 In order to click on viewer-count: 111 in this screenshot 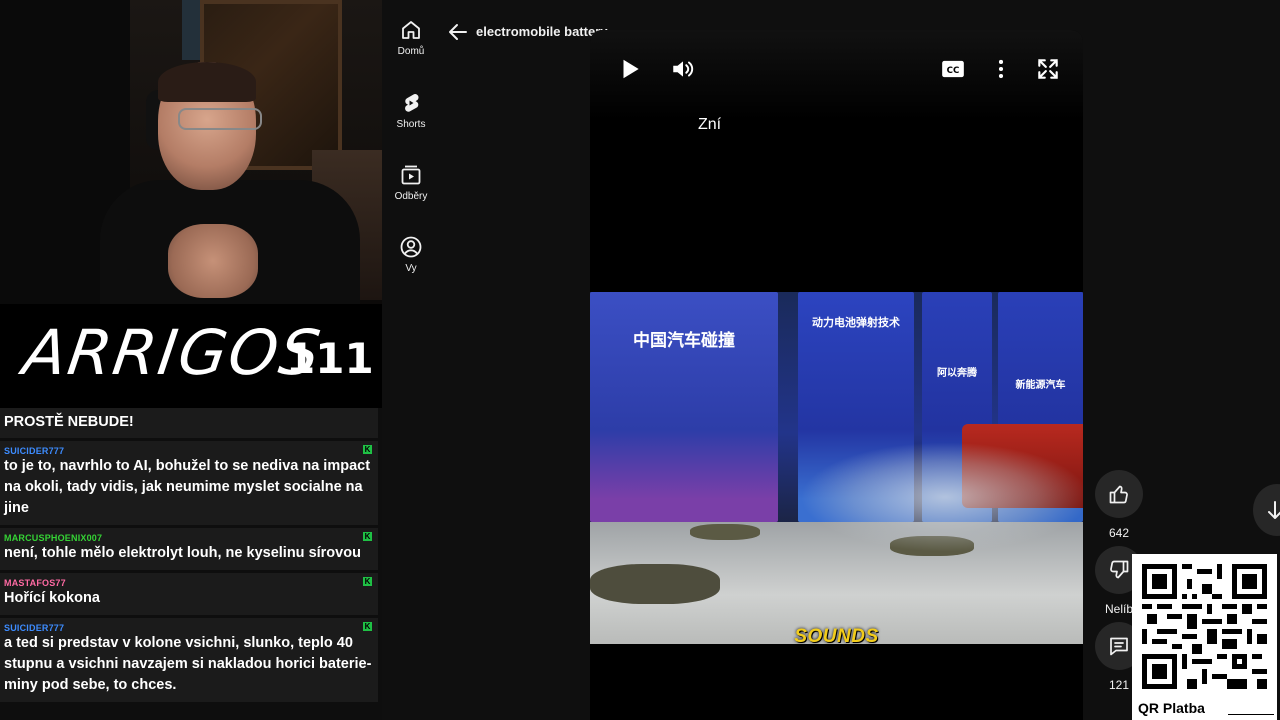, I will do `click(330, 358)`.